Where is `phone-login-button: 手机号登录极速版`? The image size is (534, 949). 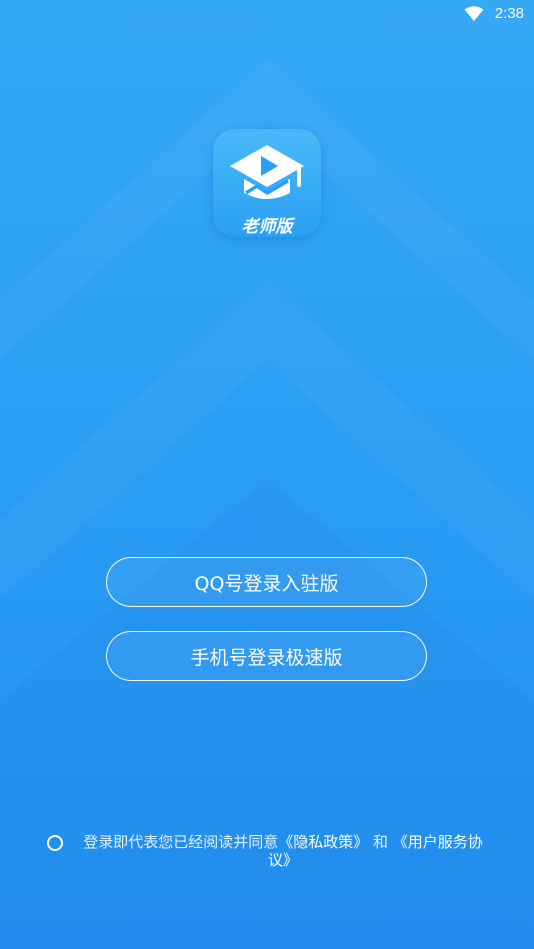 phone-login-button: 手机号登录极速版 is located at coordinates (266, 656).